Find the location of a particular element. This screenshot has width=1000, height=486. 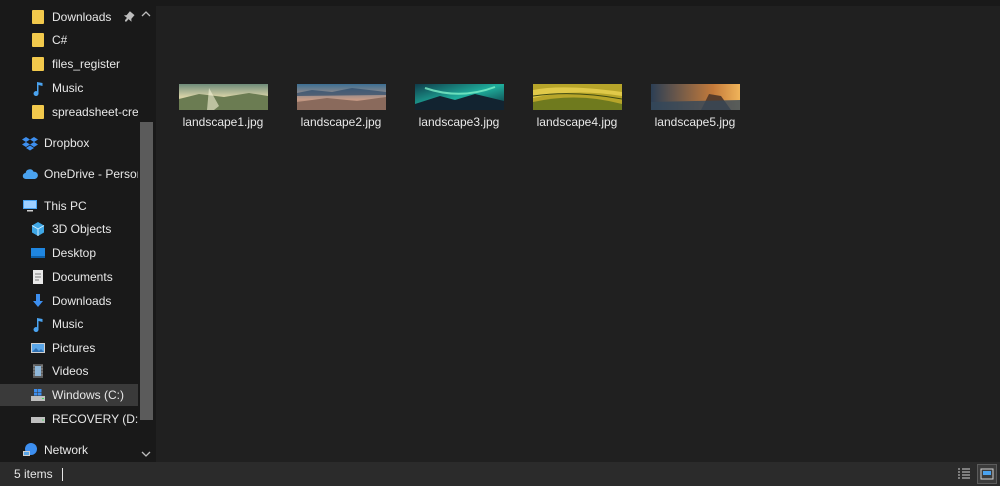

film-strip-icon is located at coordinates (38, 371).